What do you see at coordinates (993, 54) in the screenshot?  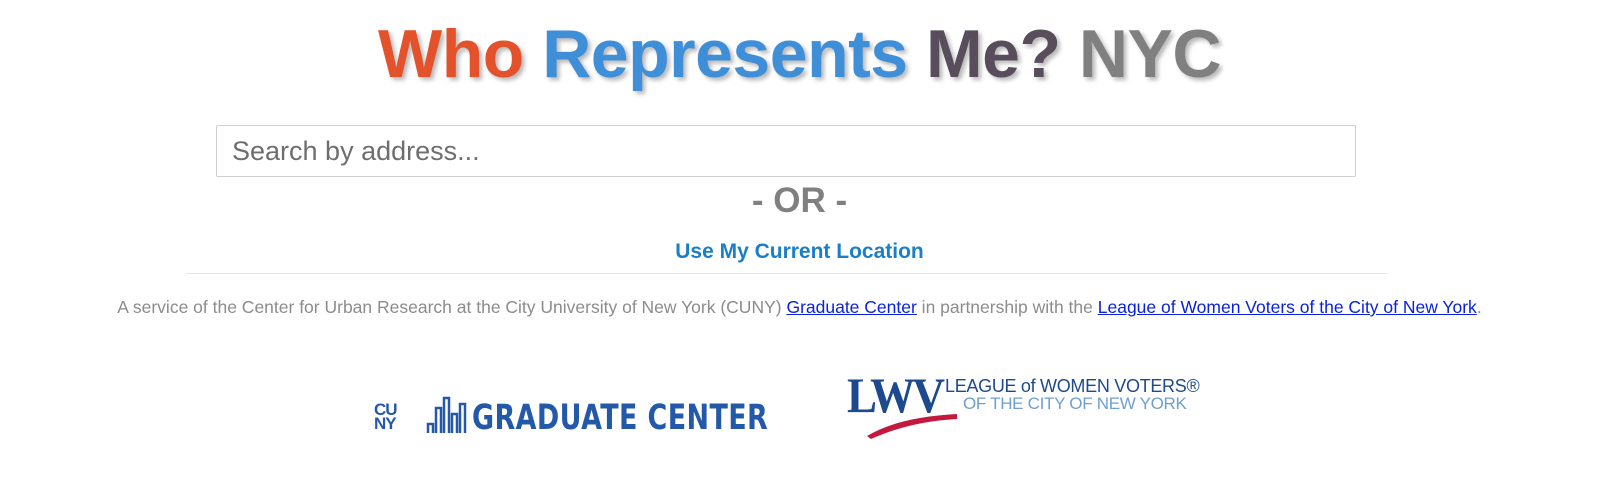 I see `title-me: Me?` at bounding box center [993, 54].